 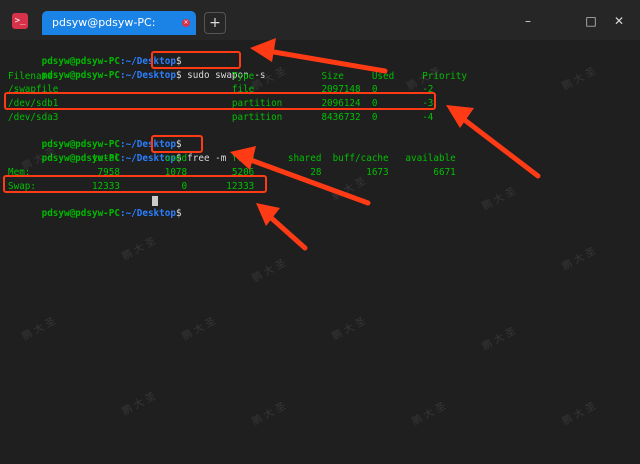 I want to click on prompt-symbol: $, so click(x=178, y=213).